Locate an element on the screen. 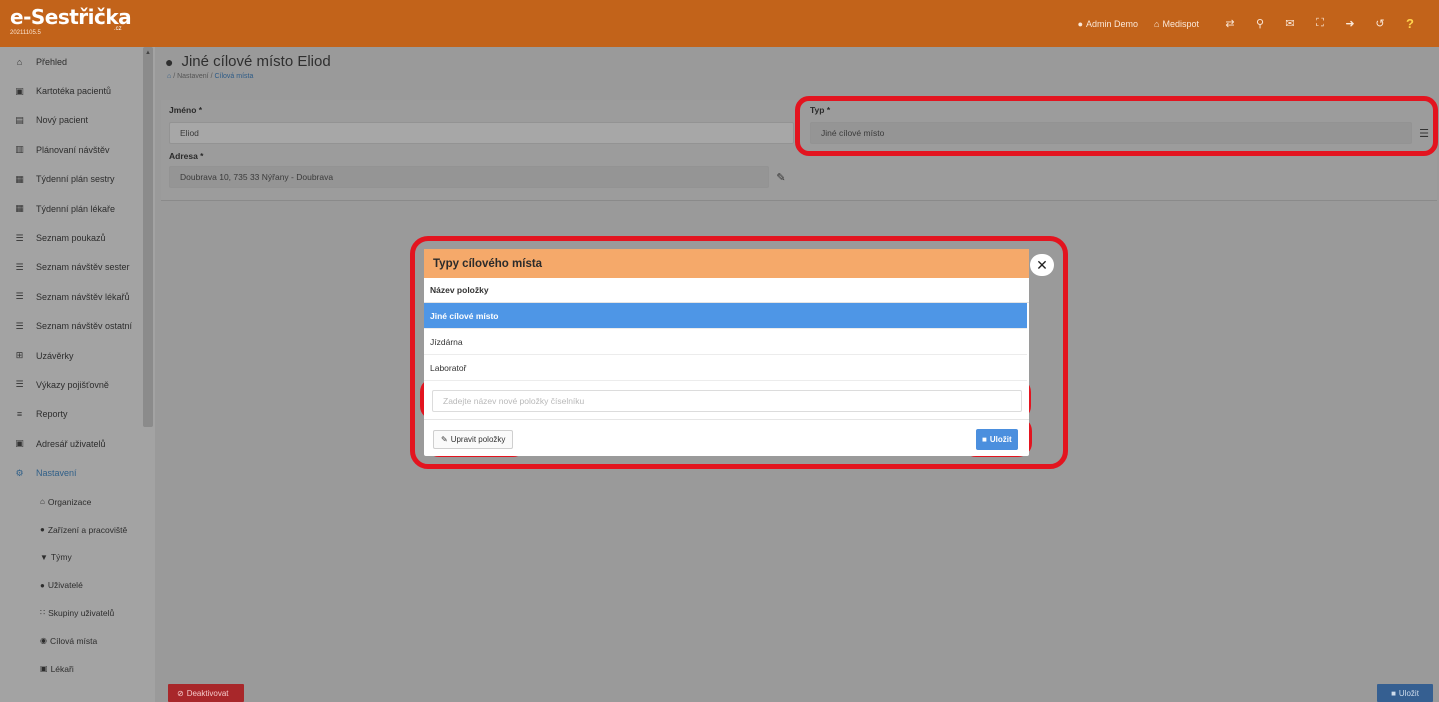 The height and width of the screenshot is (702, 1439). sidebar-item-label: Nastavení is located at coordinates (56, 473).